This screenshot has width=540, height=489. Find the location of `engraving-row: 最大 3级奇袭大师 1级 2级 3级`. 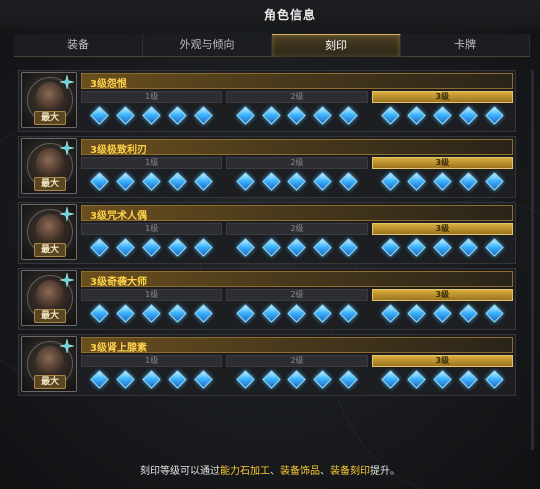

engraving-row: 最大 3级奇袭大师 1级 2级 3级 is located at coordinates (267, 299).